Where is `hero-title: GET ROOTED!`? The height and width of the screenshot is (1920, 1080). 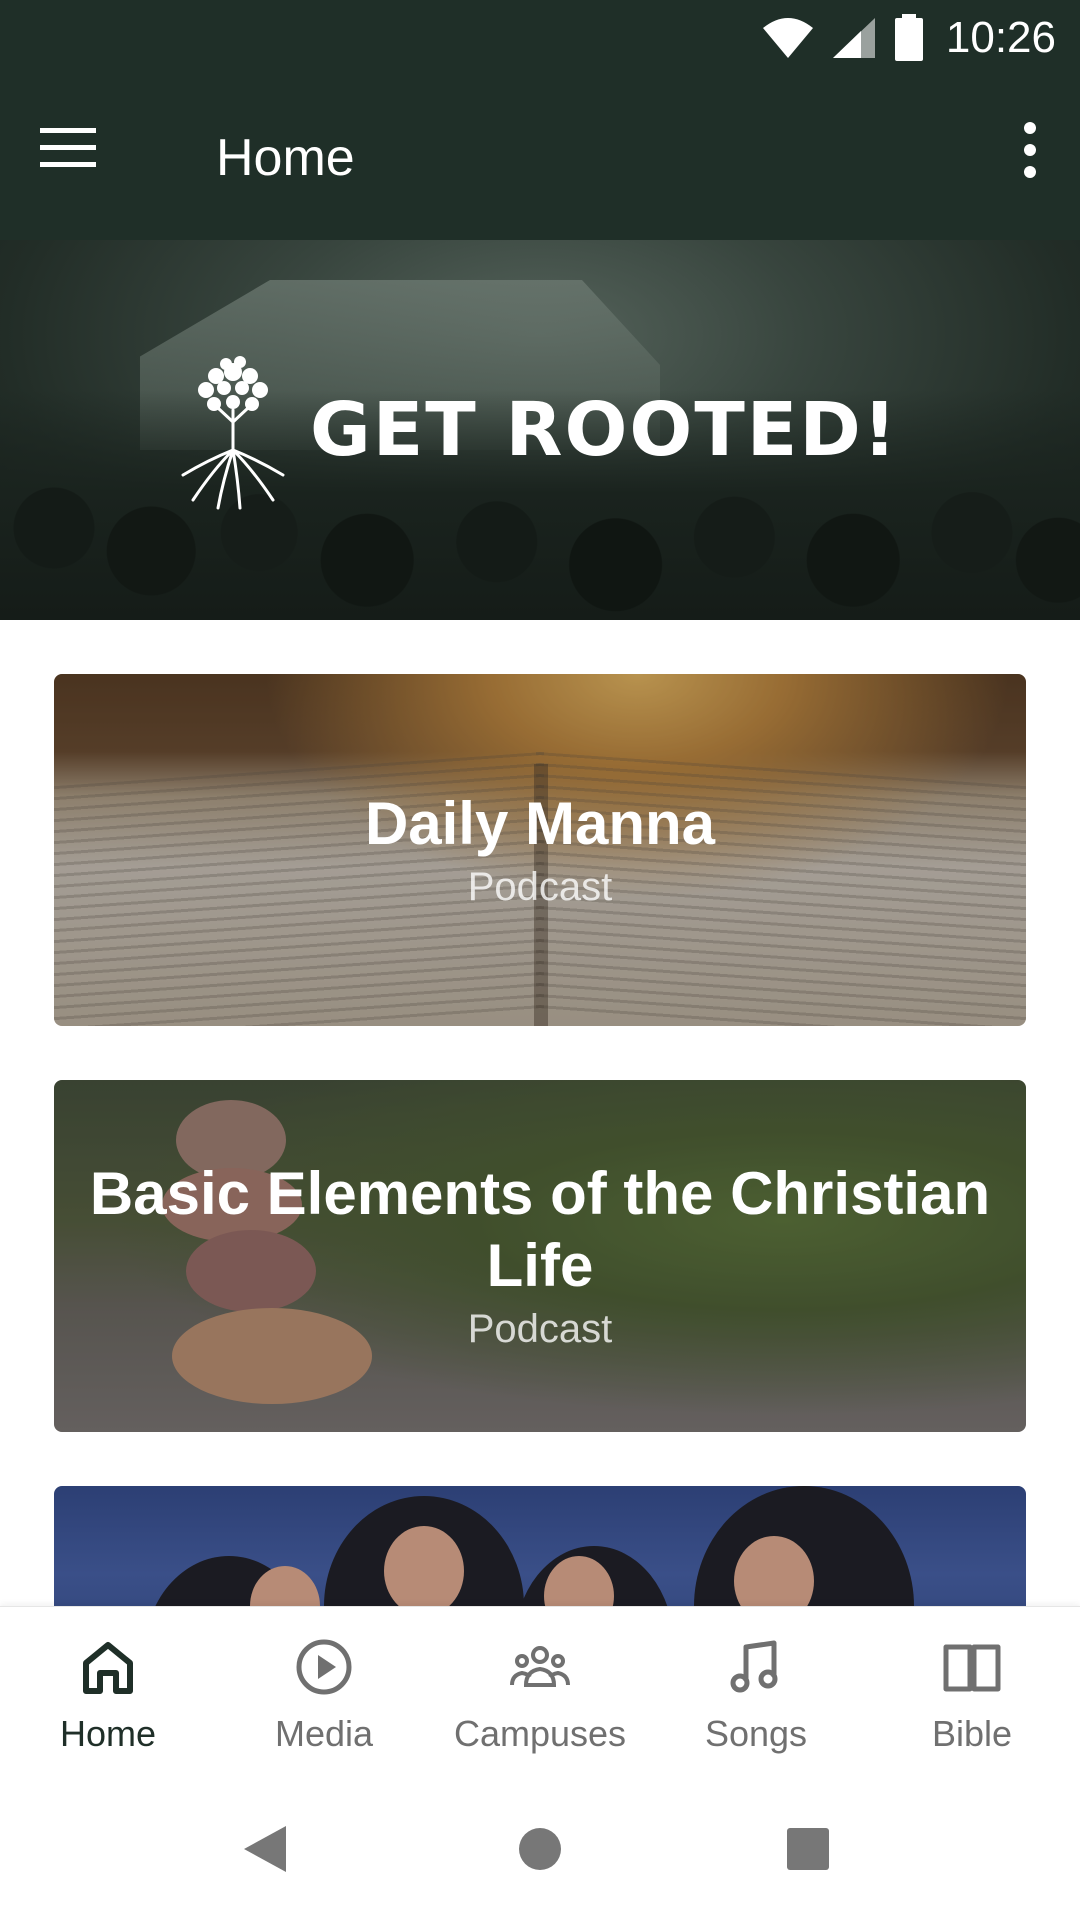 hero-title: GET ROOTED! is located at coordinates (604, 430).